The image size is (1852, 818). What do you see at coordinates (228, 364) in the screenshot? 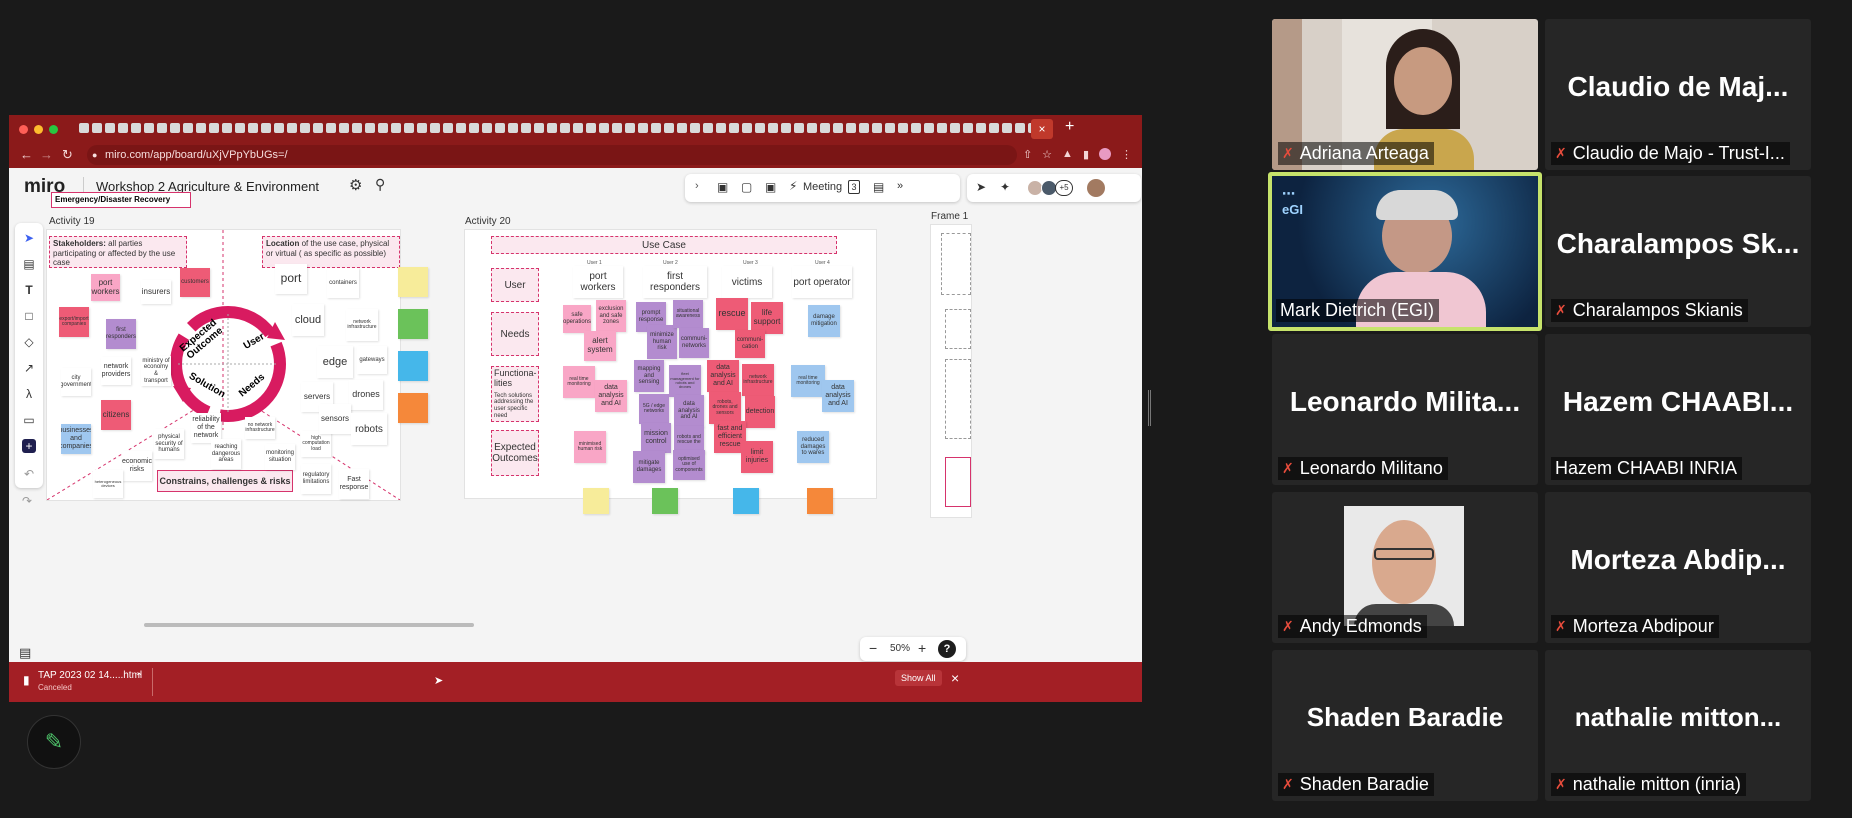
I see `use-case-wheel` at bounding box center [228, 364].